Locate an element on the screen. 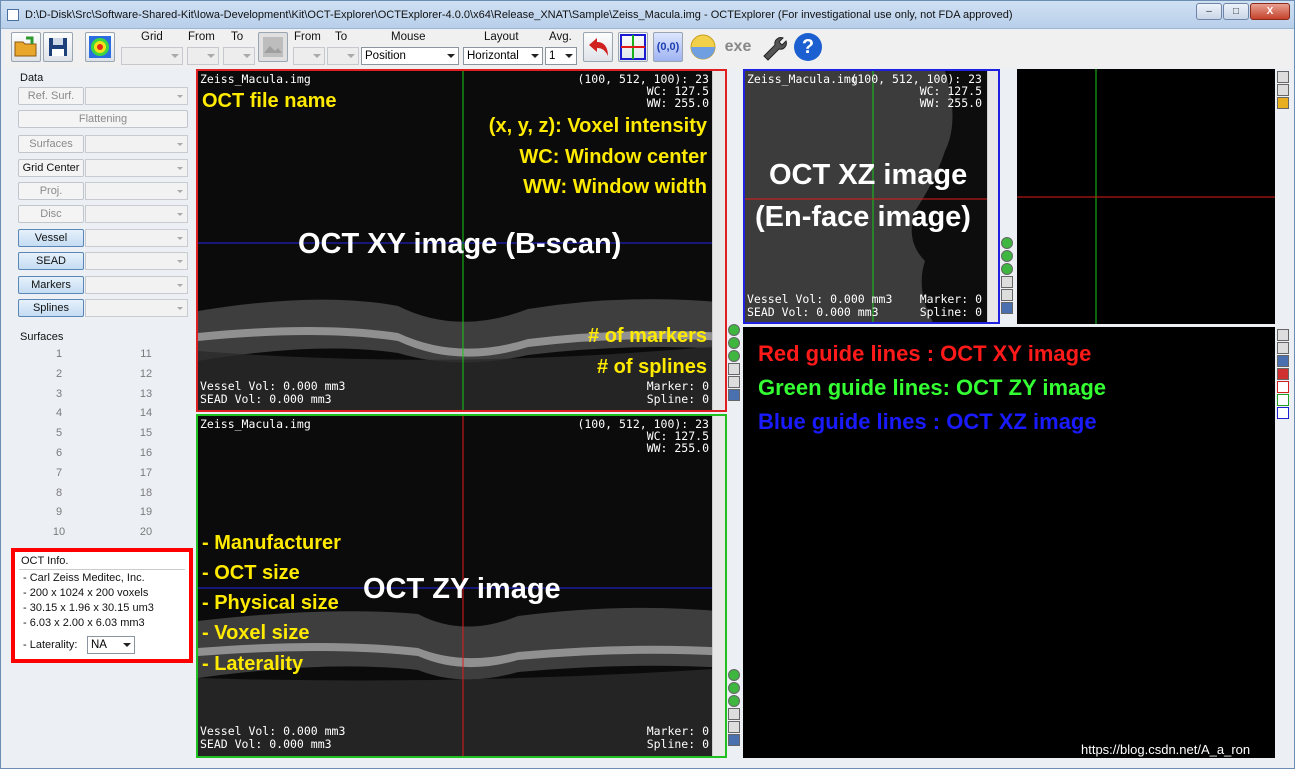 The height and width of the screenshot is (769, 1295). surface-item: 5 is located at coordinates (59, 433).